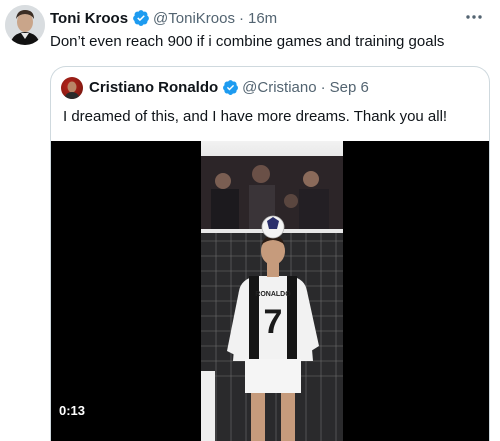 The height and width of the screenshot is (441, 500). I want to click on shirt-name-text: RONALDO, so click(273, 294).